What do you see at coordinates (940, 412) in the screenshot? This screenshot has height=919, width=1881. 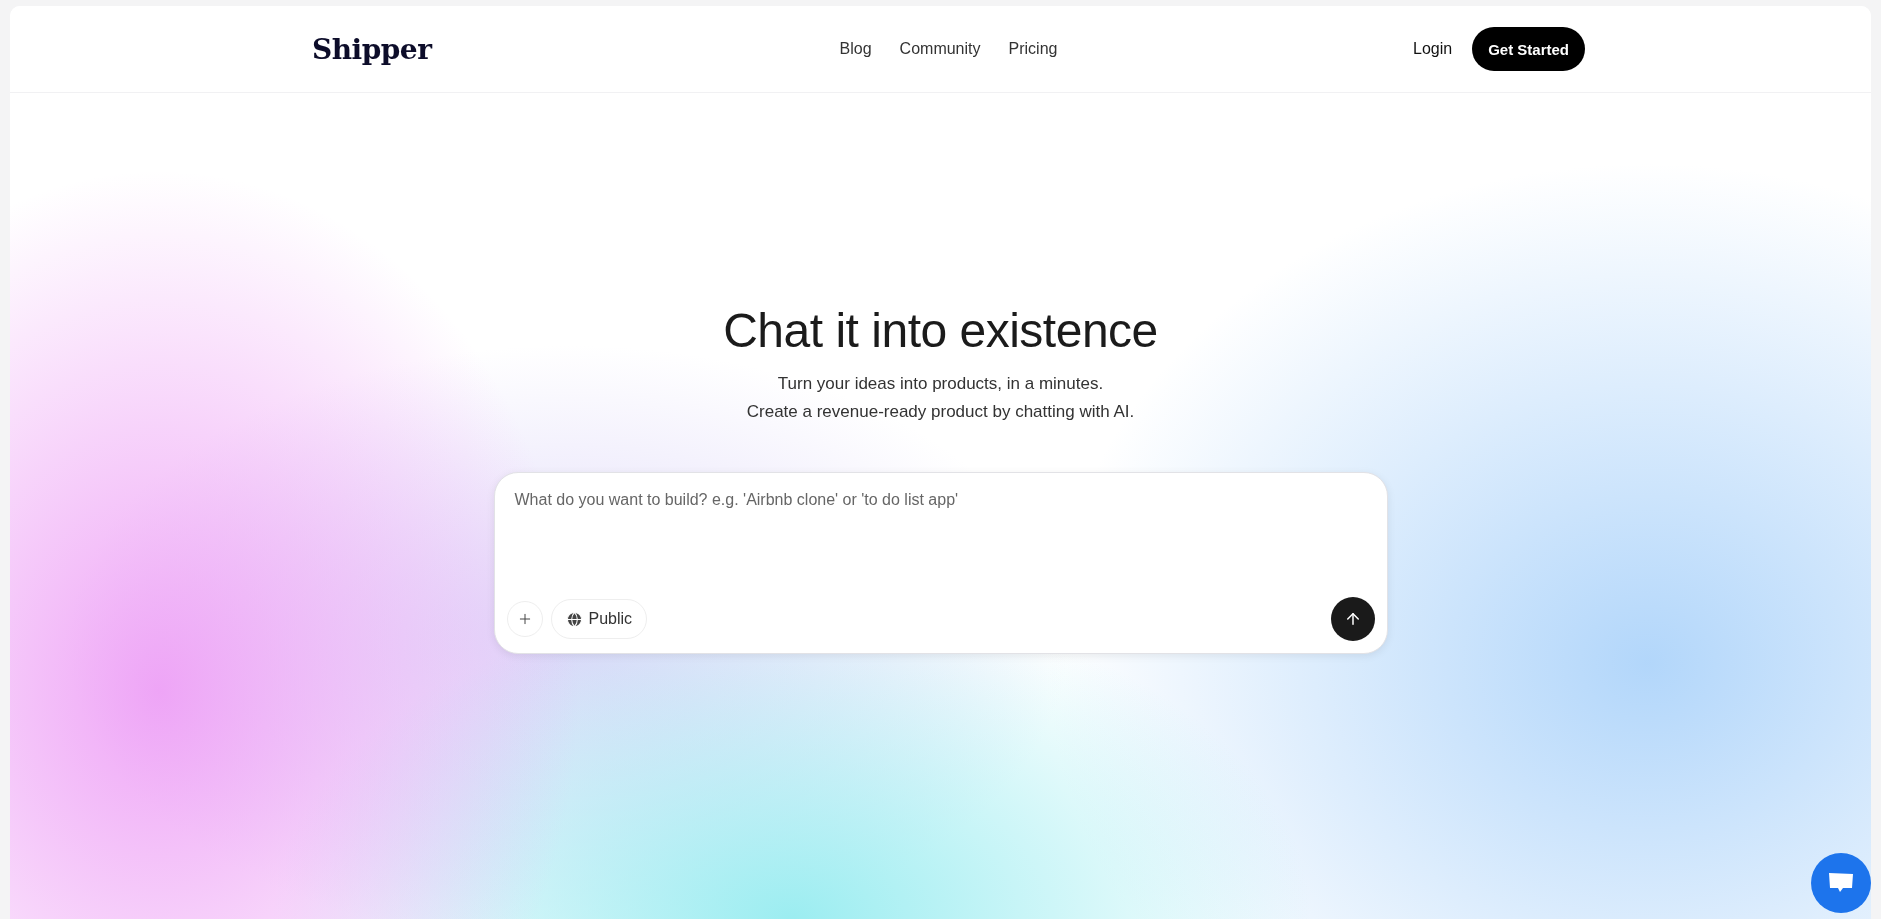 I see `hero-subtitle: Create a revenue-ready product by chatting with AI.` at bounding box center [940, 412].